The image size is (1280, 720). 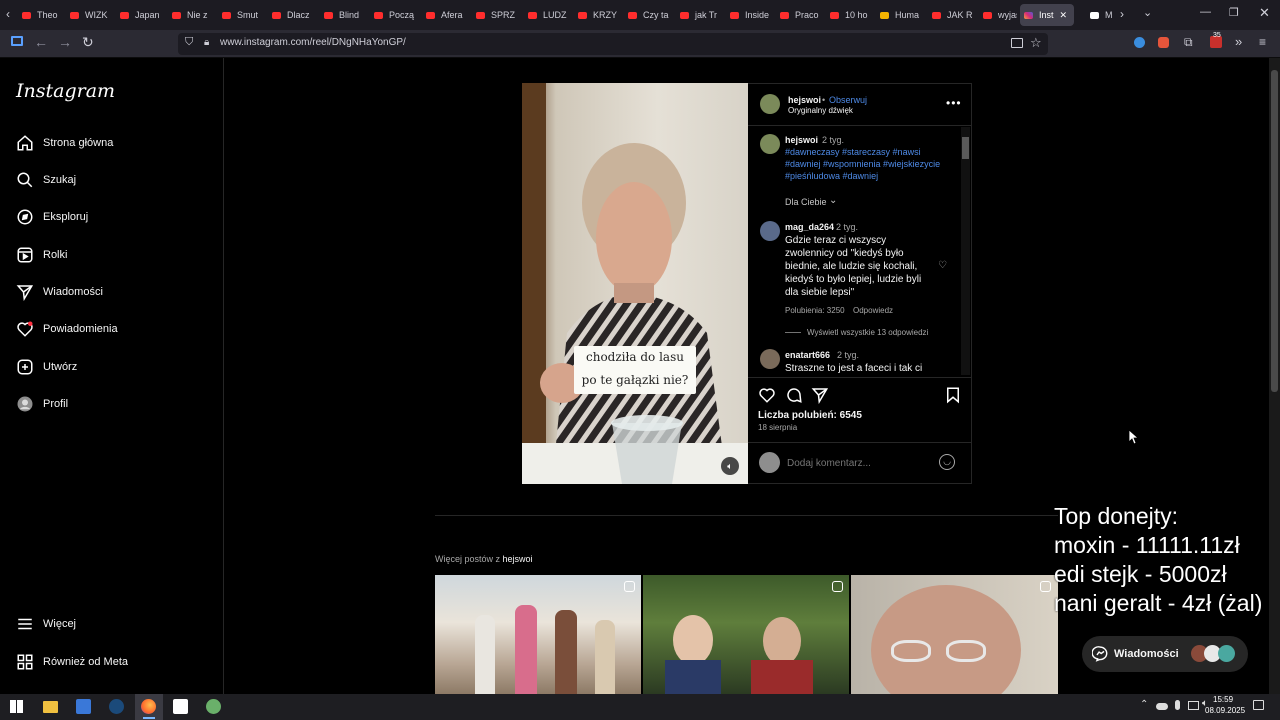 I want to click on close-window-icon: ✕, so click(x=1264, y=13).